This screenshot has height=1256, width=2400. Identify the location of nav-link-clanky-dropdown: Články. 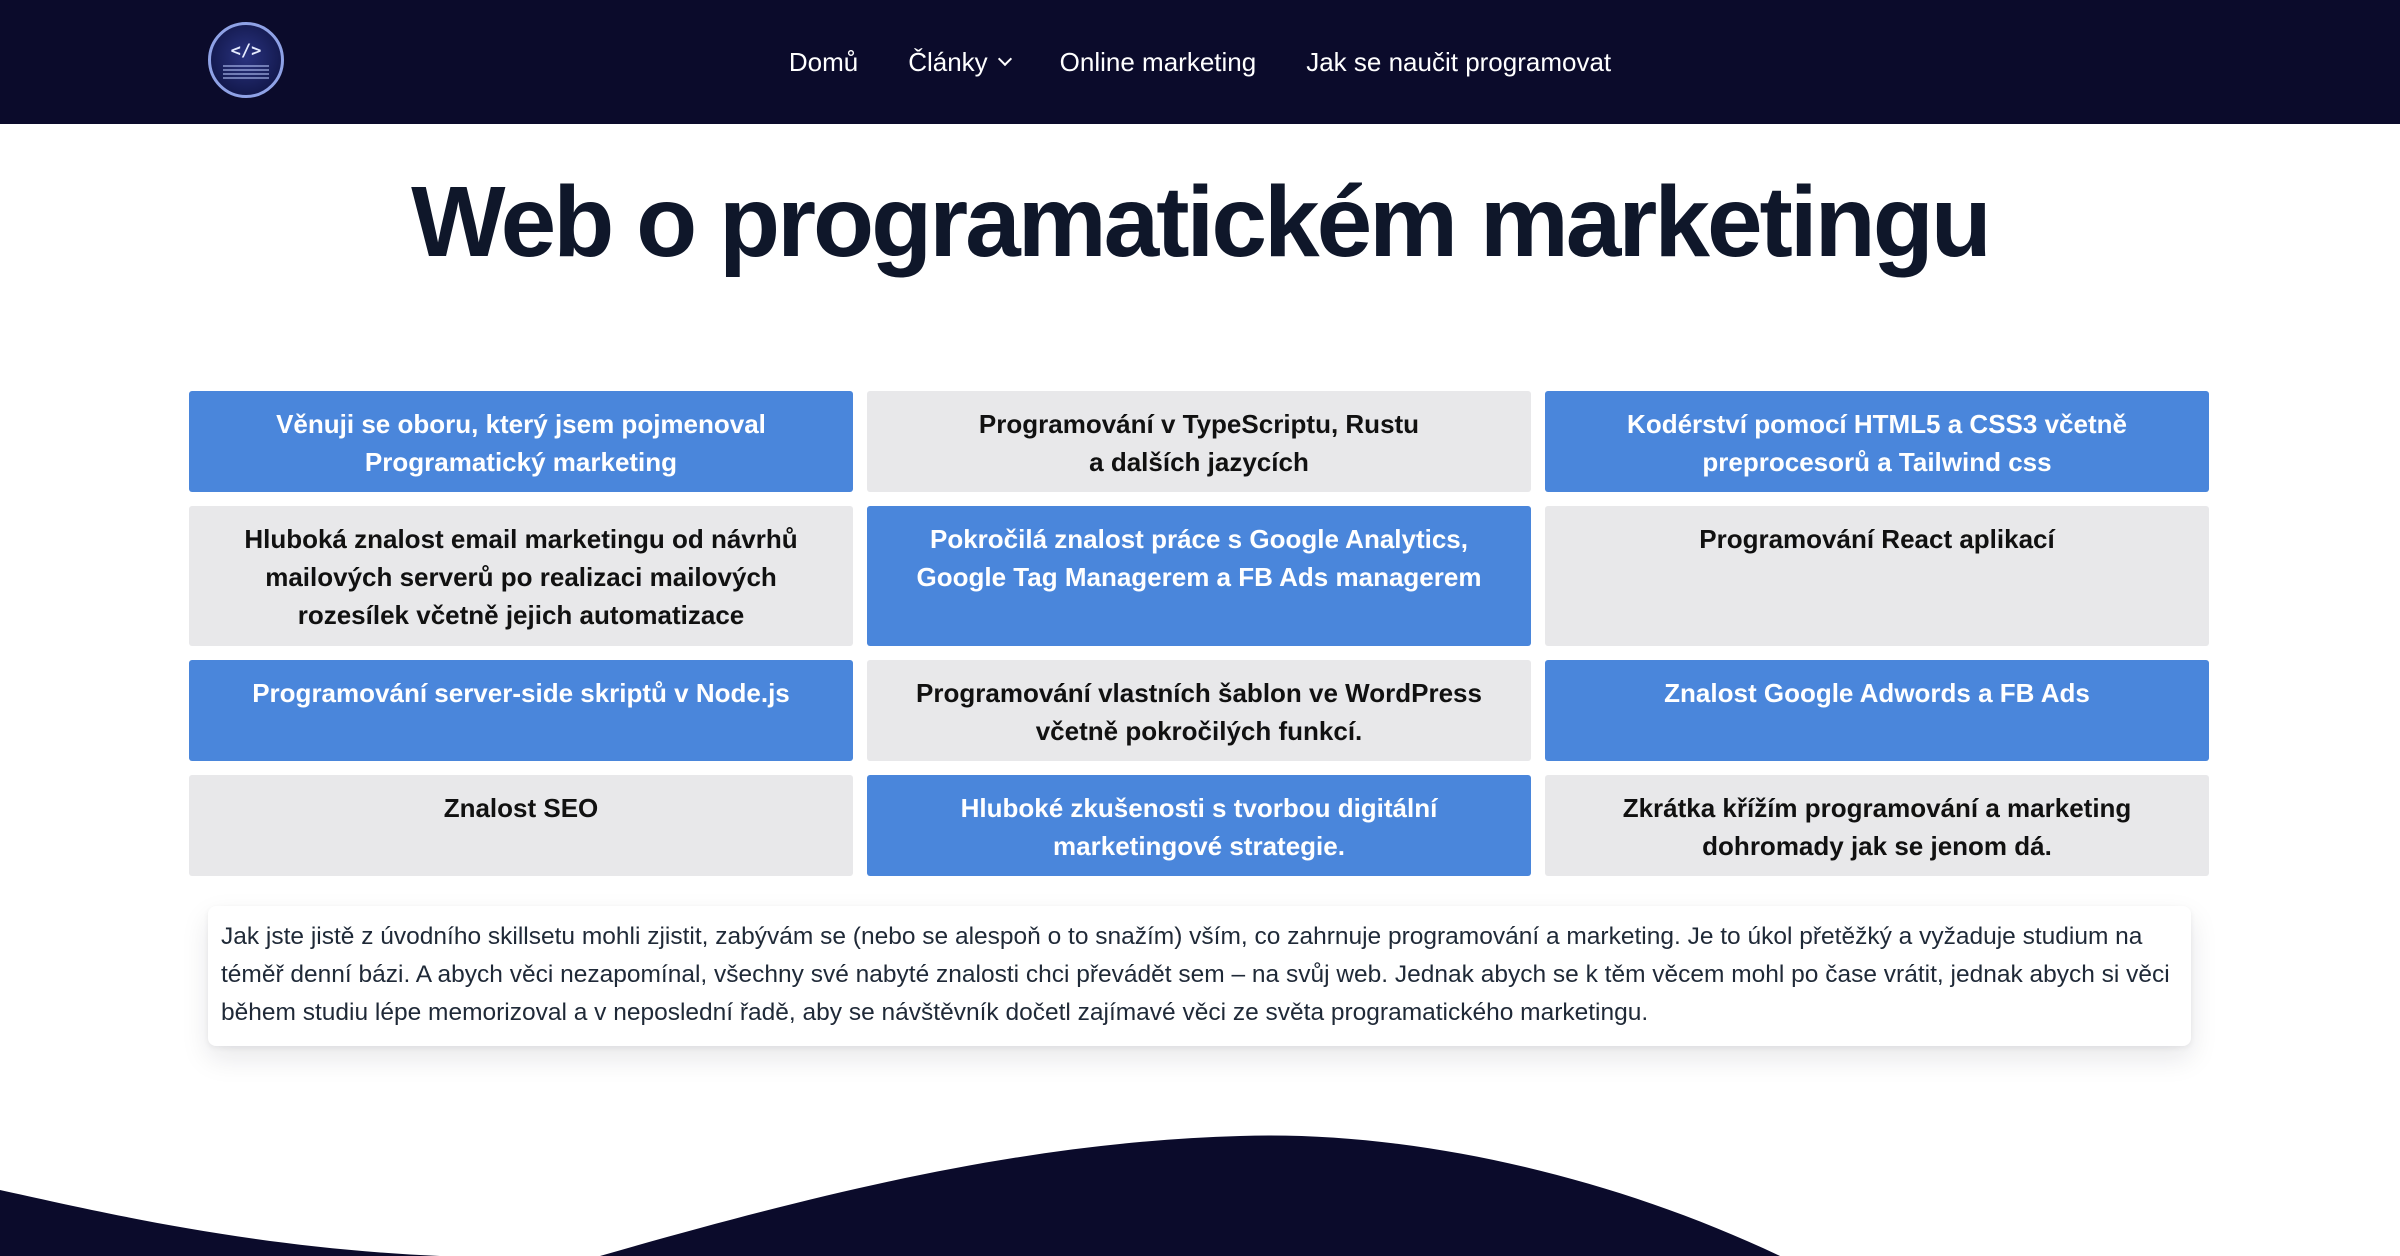
(960, 62).